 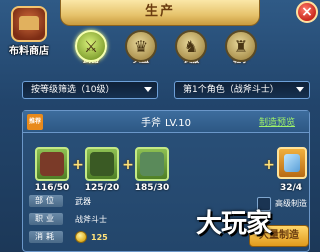 I want to click on product-slot, so click(x=292, y=163).